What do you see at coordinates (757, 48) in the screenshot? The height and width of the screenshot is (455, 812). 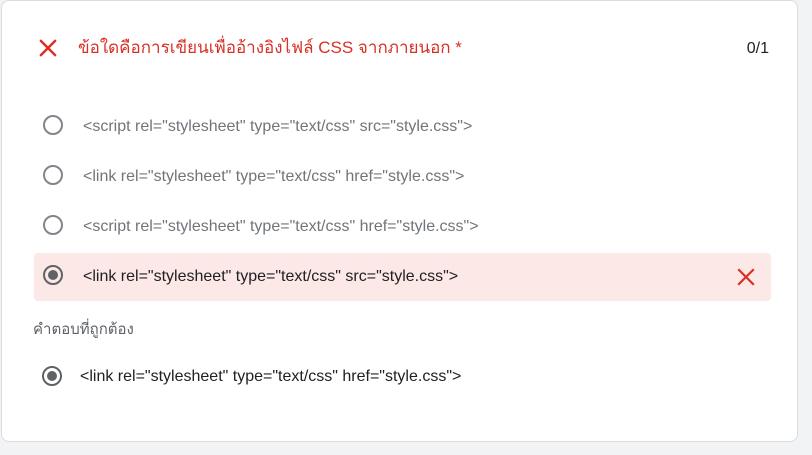 I see `question-score: 0/1` at bounding box center [757, 48].